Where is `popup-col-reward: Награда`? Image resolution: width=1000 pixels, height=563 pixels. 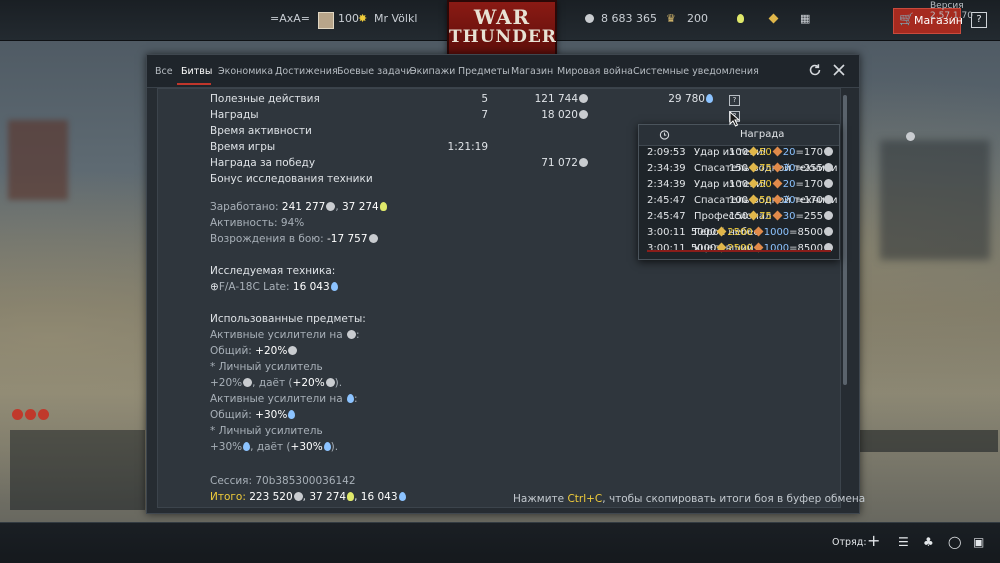 popup-col-reward: Награда is located at coordinates (762, 134).